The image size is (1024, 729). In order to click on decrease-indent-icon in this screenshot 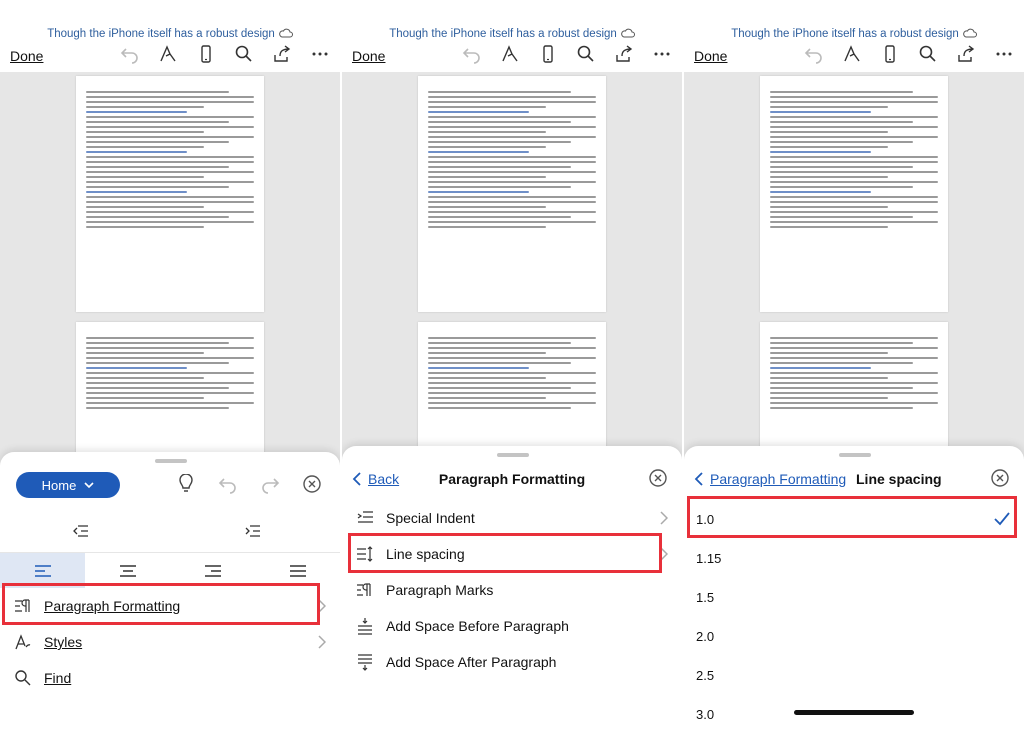, I will do `click(81, 531)`.